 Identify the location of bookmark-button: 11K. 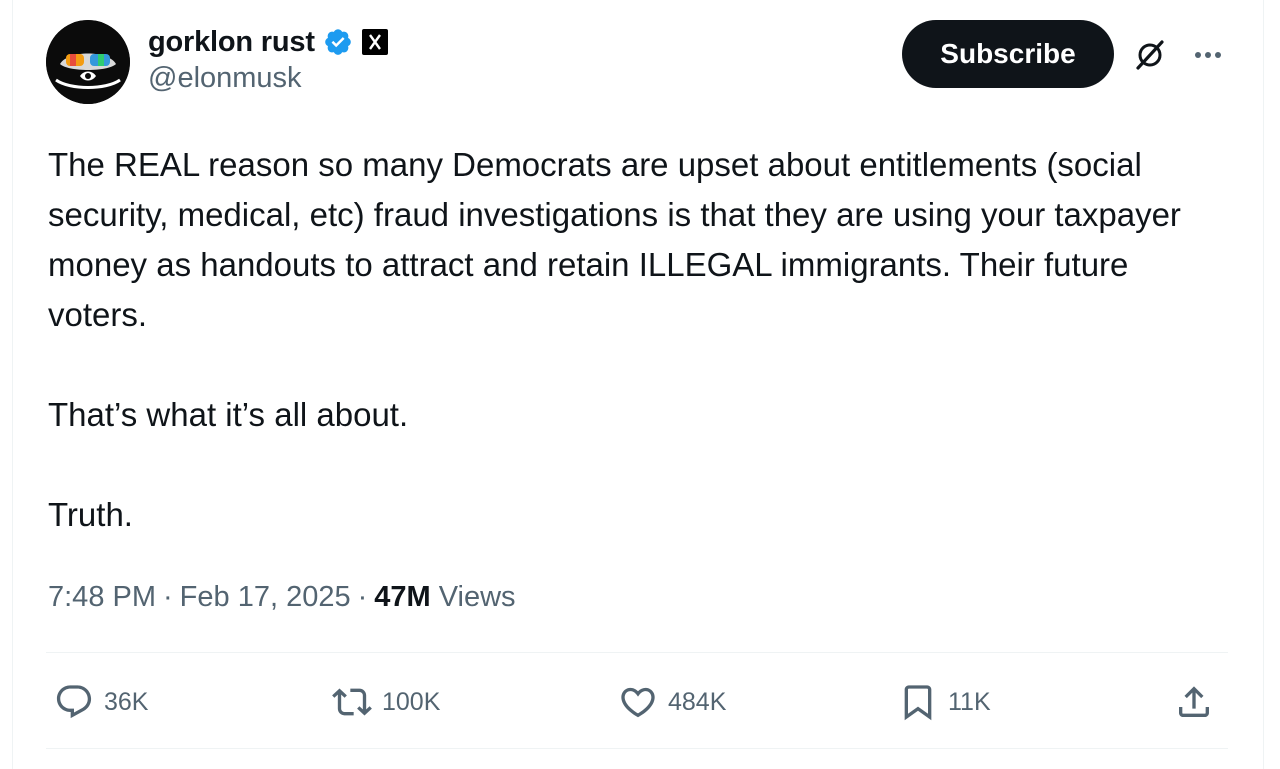
(944, 702).